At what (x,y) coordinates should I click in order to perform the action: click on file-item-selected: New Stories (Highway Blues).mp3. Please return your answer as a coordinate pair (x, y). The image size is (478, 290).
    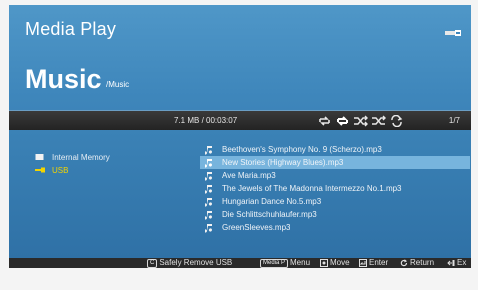
    Looking at the image, I should click on (335, 162).